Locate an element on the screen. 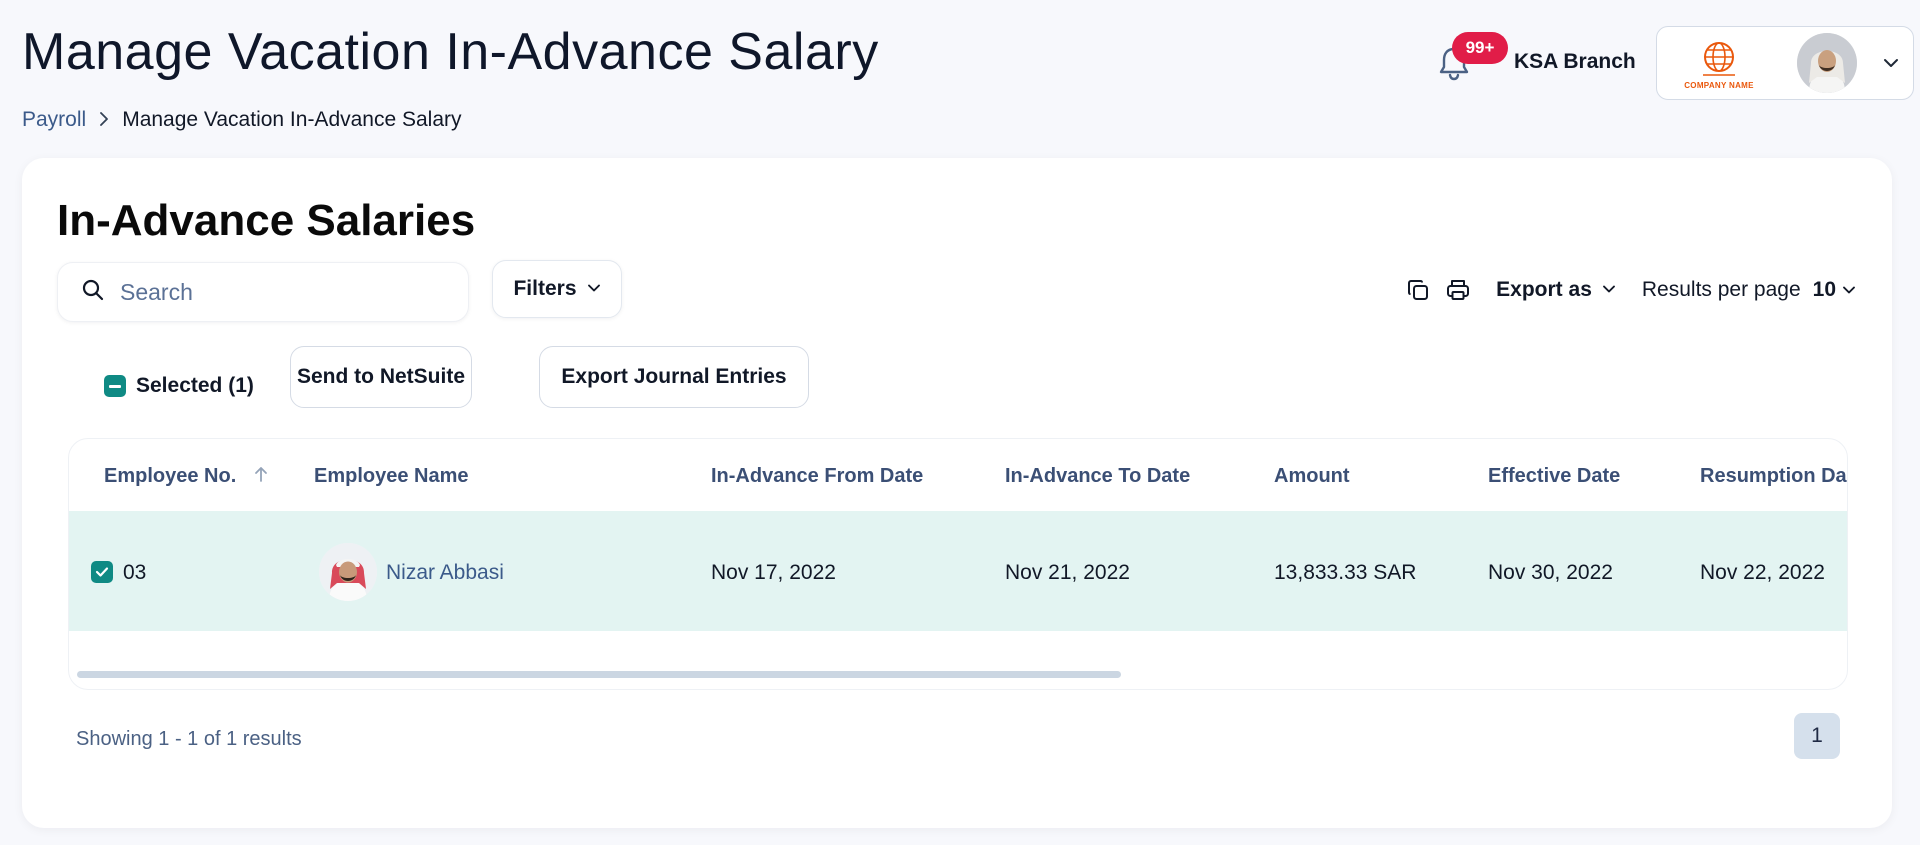  user-avatar is located at coordinates (1827, 63).